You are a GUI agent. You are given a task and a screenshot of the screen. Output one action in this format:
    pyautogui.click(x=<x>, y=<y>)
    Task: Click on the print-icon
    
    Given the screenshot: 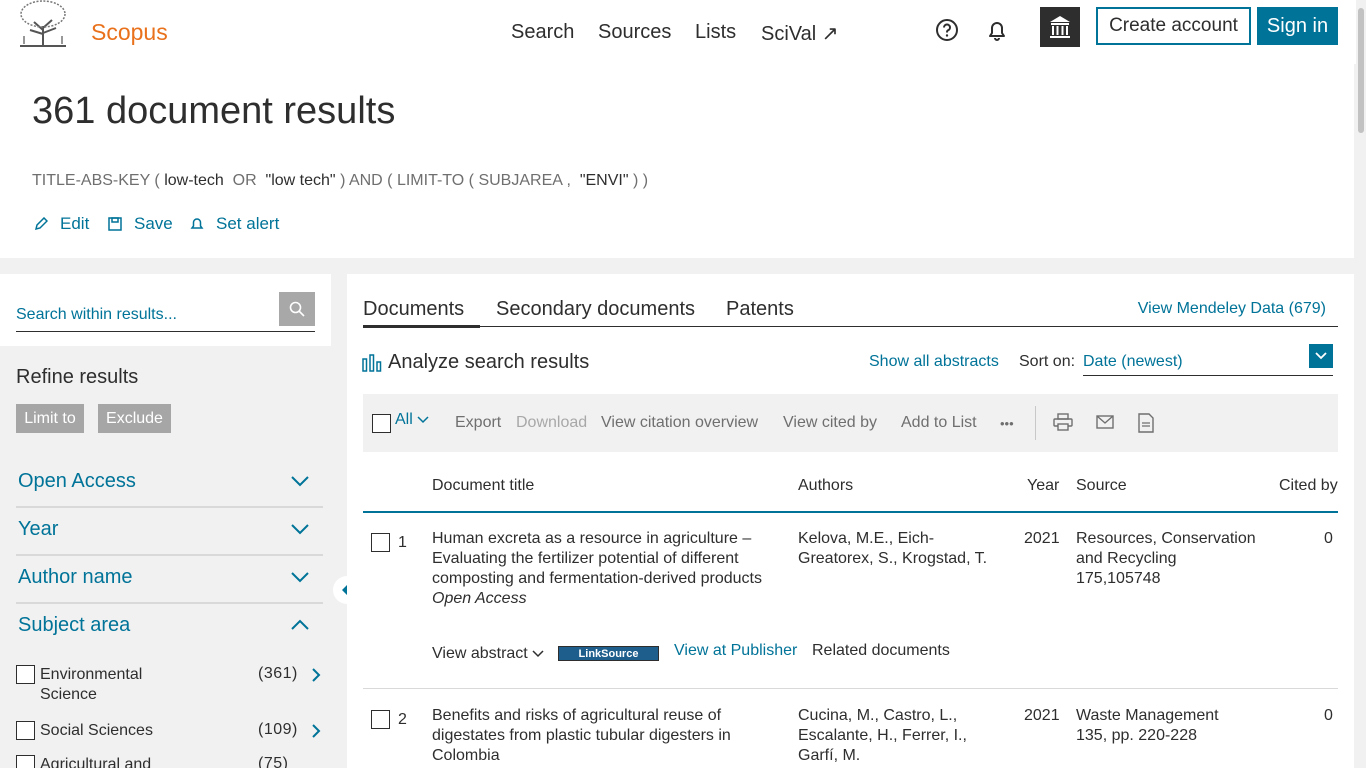 What is the action you would take?
    pyautogui.click(x=1063, y=422)
    